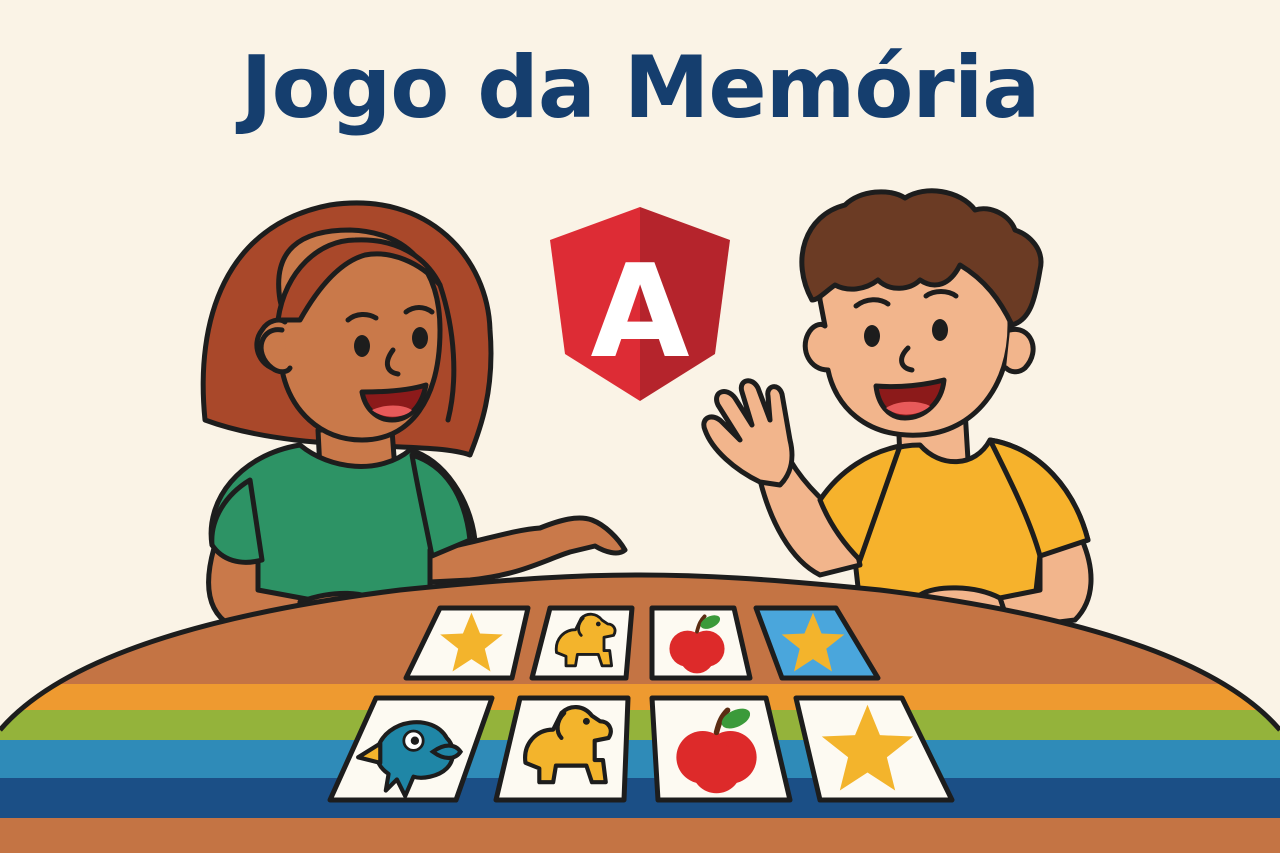 Image resolution: width=1280 pixels, height=853 pixels. I want to click on page-title: Jogo da Memória, so click(640, 88).